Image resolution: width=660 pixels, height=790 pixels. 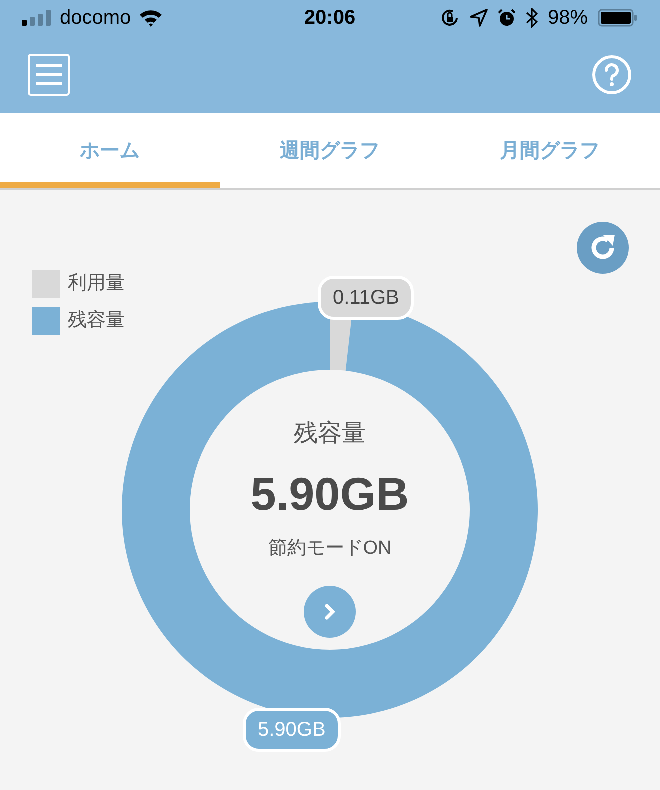 What do you see at coordinates (550, 150) in the screenshot?
I see `tab: 月間グラフ` at bounding box center [550, 150].